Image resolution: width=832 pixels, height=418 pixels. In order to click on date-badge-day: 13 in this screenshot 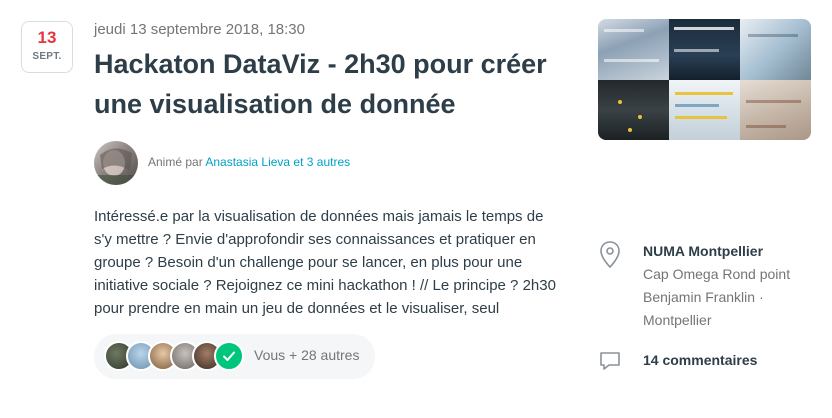, I will do `click(47, 37)`.